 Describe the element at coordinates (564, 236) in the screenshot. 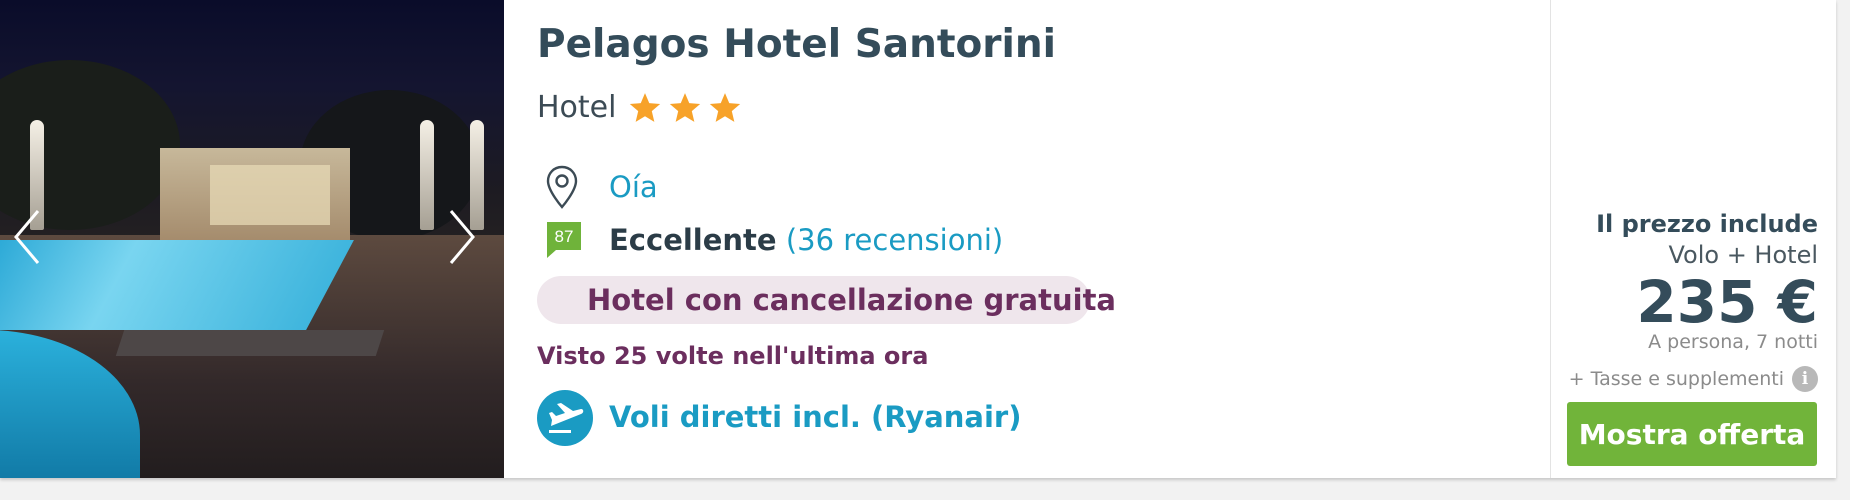

I see `score-value: 87` at that location.